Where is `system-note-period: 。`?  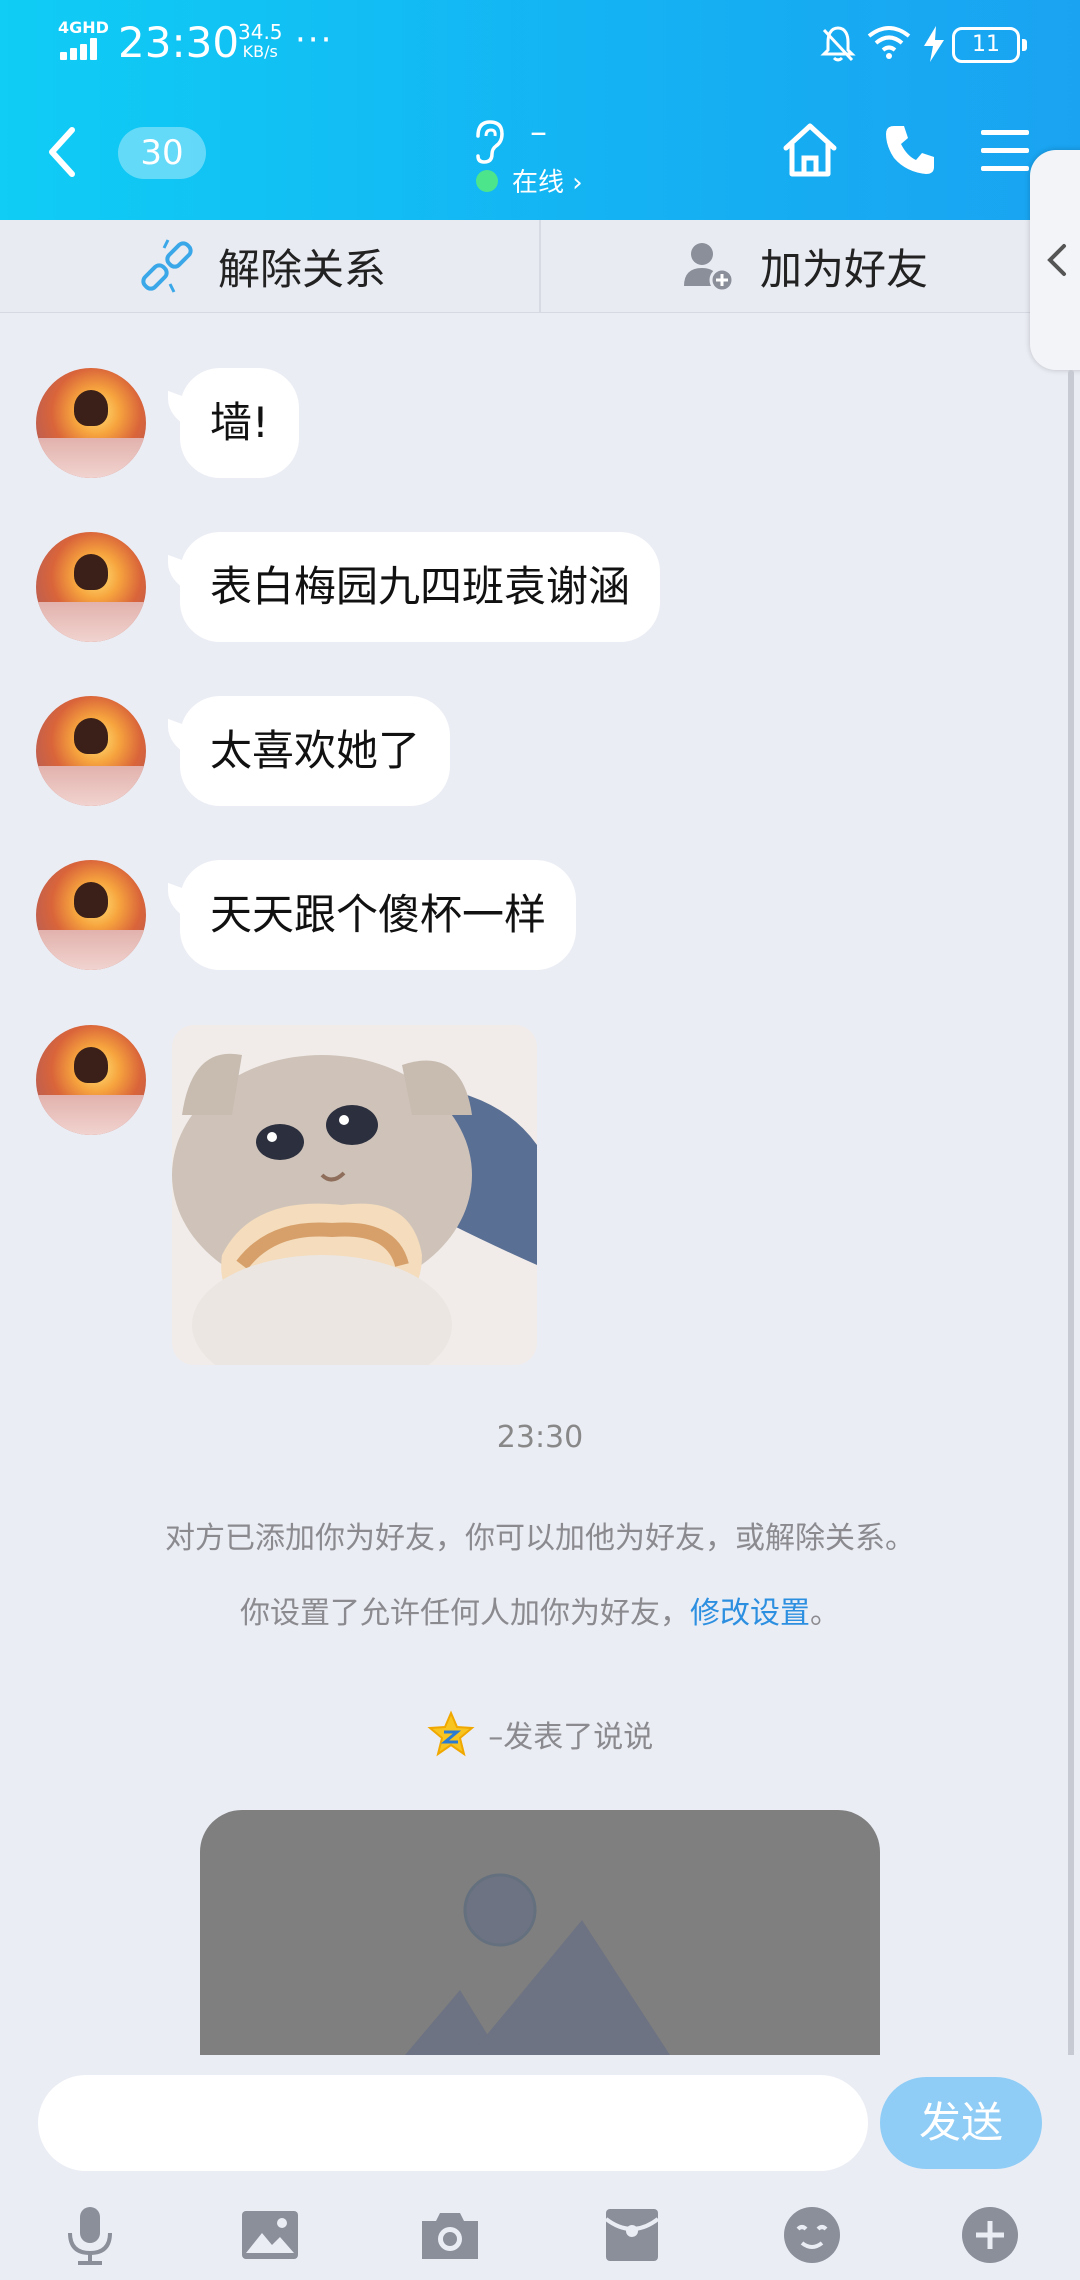 system-note-period: 。 is located at coordinates (825, 1613).